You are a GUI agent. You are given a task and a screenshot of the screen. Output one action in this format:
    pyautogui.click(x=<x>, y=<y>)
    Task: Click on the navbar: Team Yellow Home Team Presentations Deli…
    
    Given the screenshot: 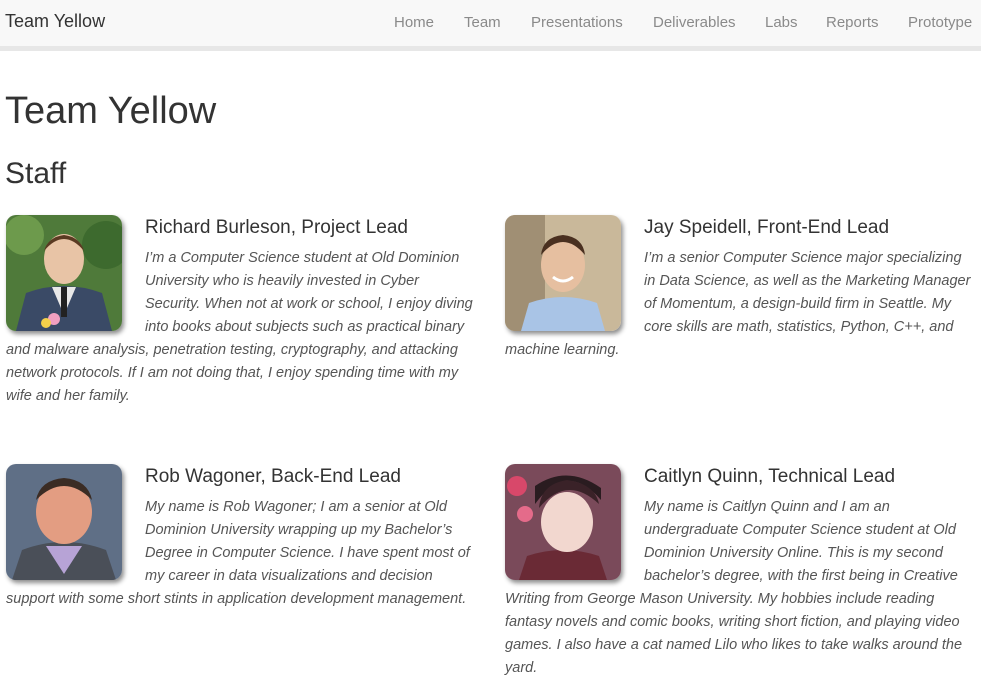 What is the action you would take?
    pyautogui.click(x=490, y=25)
    